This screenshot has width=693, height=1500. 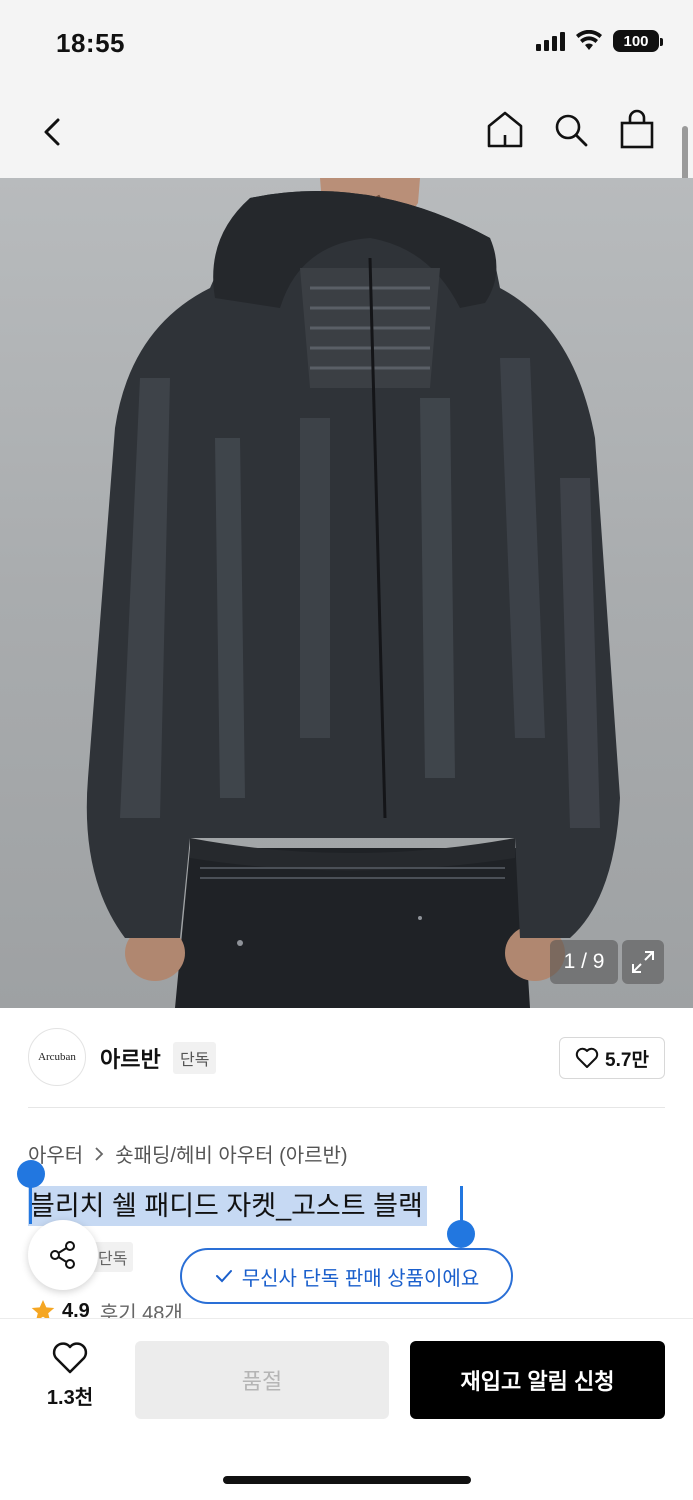 I want to click on bottom-action-bar: 1.3천 품절 재입고 알림 신청, so click(x=346, y=1409).